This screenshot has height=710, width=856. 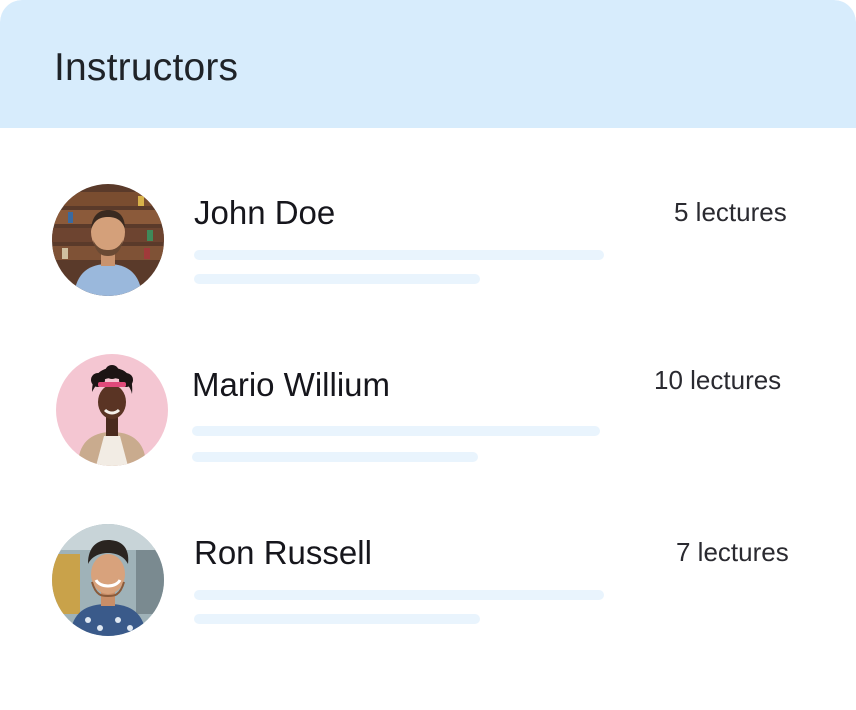 I want to click on instructor-name: Mario Willium, so click(x=291, y=385).